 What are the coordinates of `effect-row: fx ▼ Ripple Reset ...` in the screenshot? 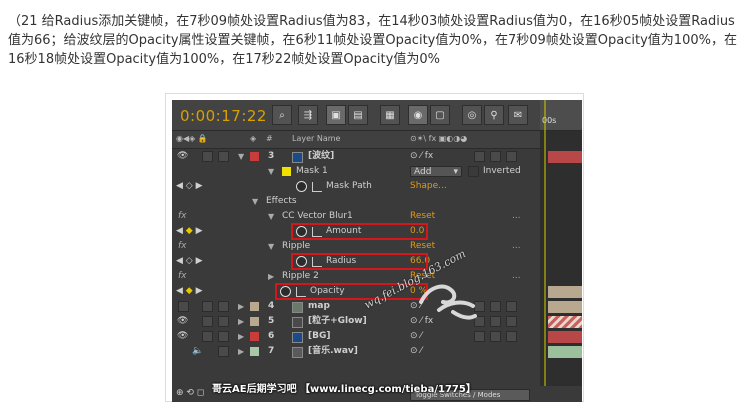 It's located at (377, 246).